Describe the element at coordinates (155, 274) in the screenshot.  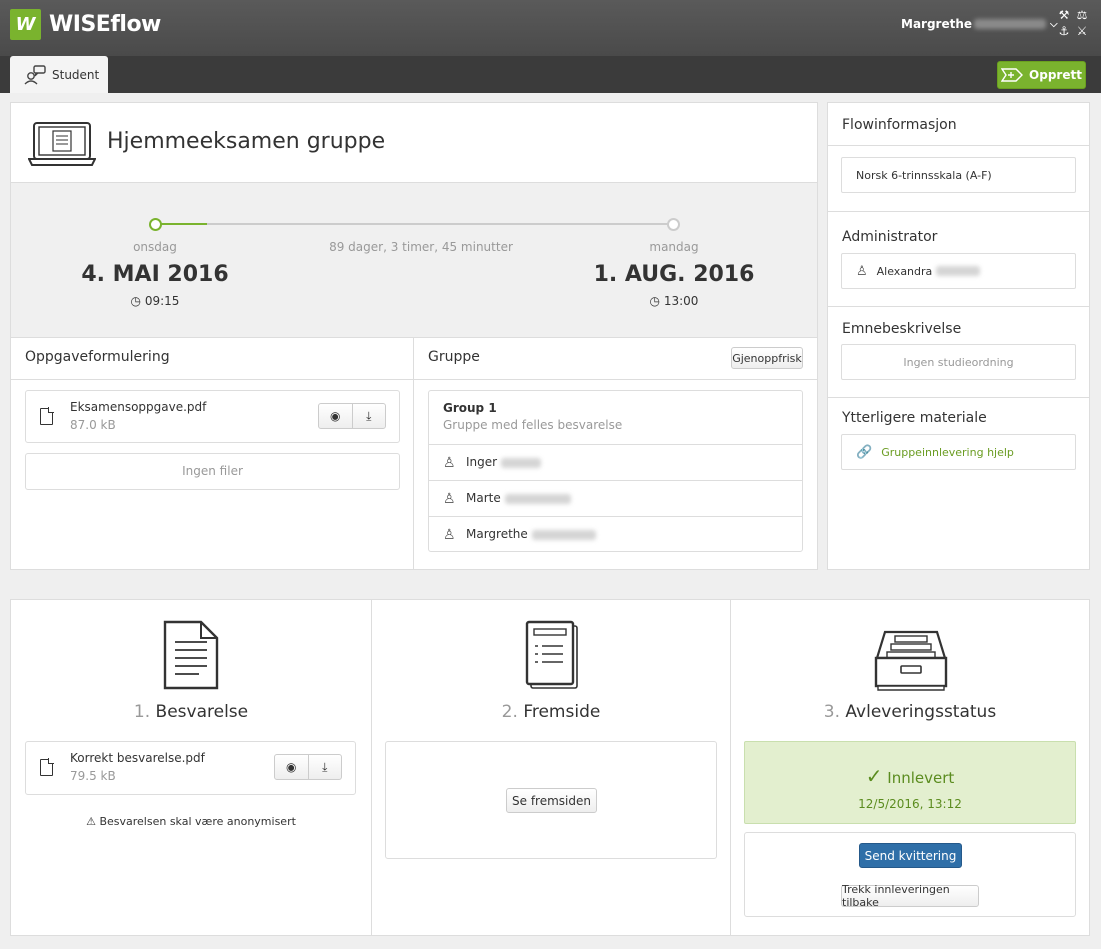
I see `start-date: 4. MAI 2016` at that location.